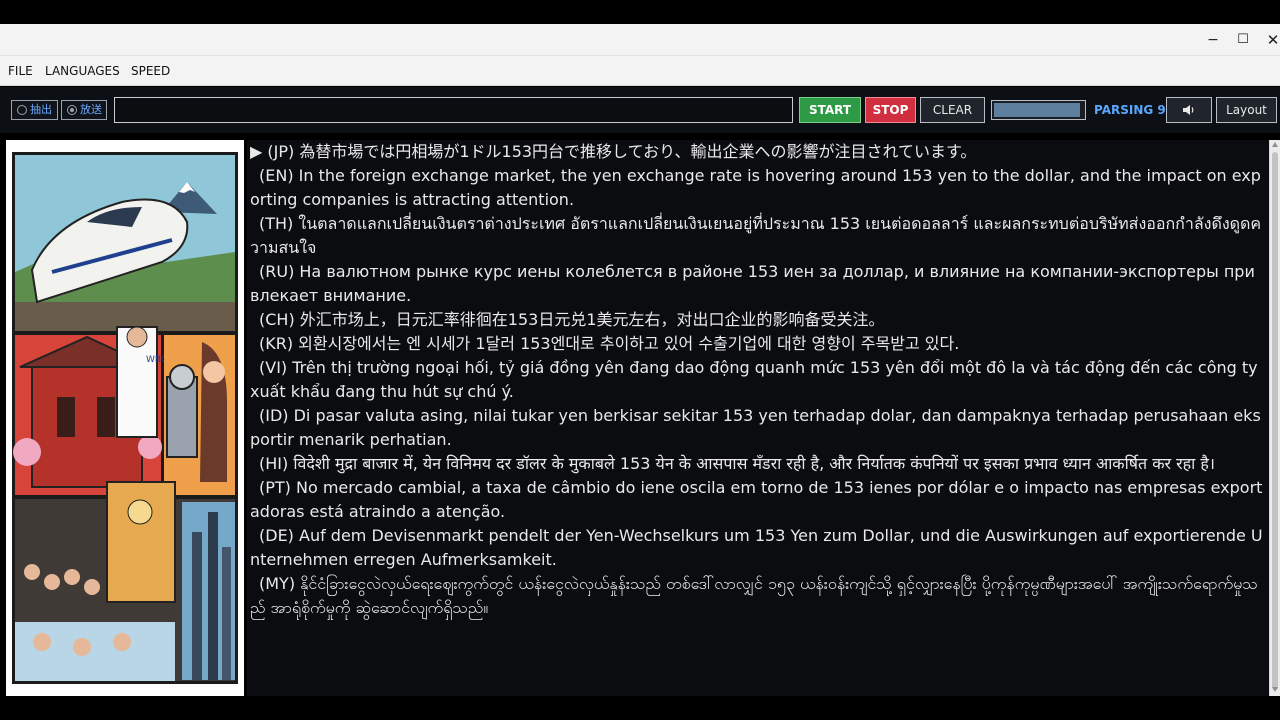 This screenshot has height=720, width=1280. Describe the element at coordinates (91, 109) in the screenshot. I see `radio-broadcast-label: 放送` at that location.